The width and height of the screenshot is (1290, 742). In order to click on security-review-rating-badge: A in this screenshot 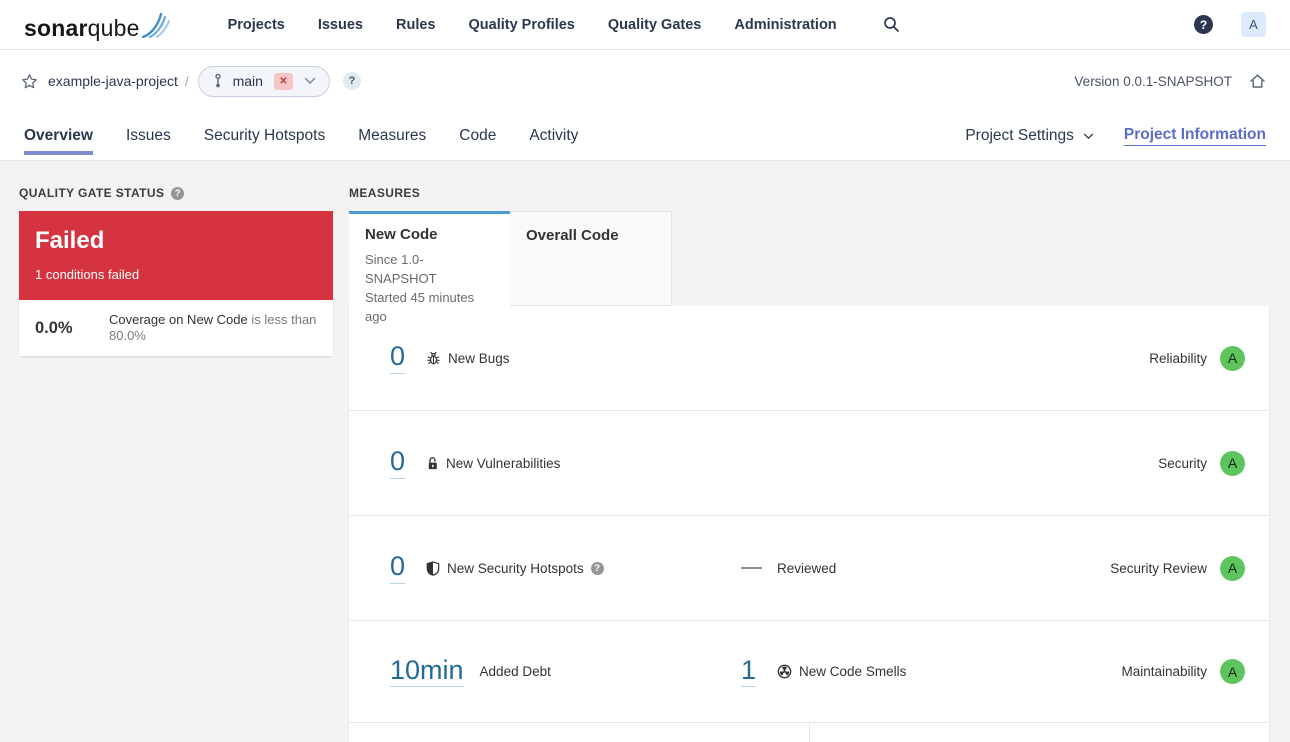, I will do `click(1232, 568)`.